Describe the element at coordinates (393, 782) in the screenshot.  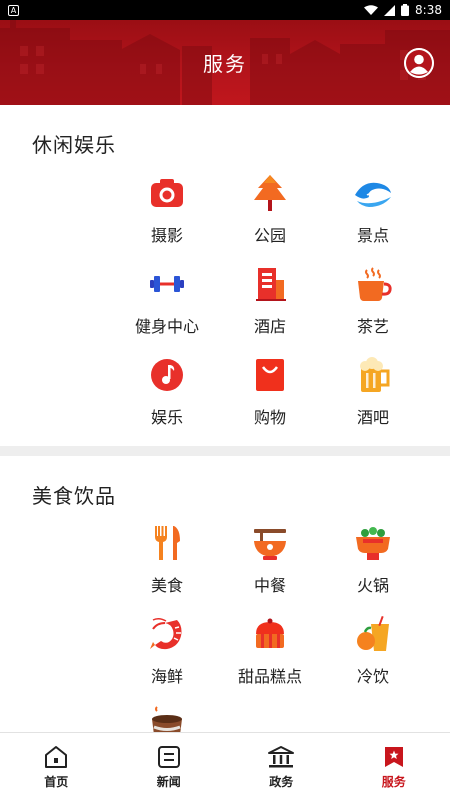
I see `tab-label: 服务` at that location.